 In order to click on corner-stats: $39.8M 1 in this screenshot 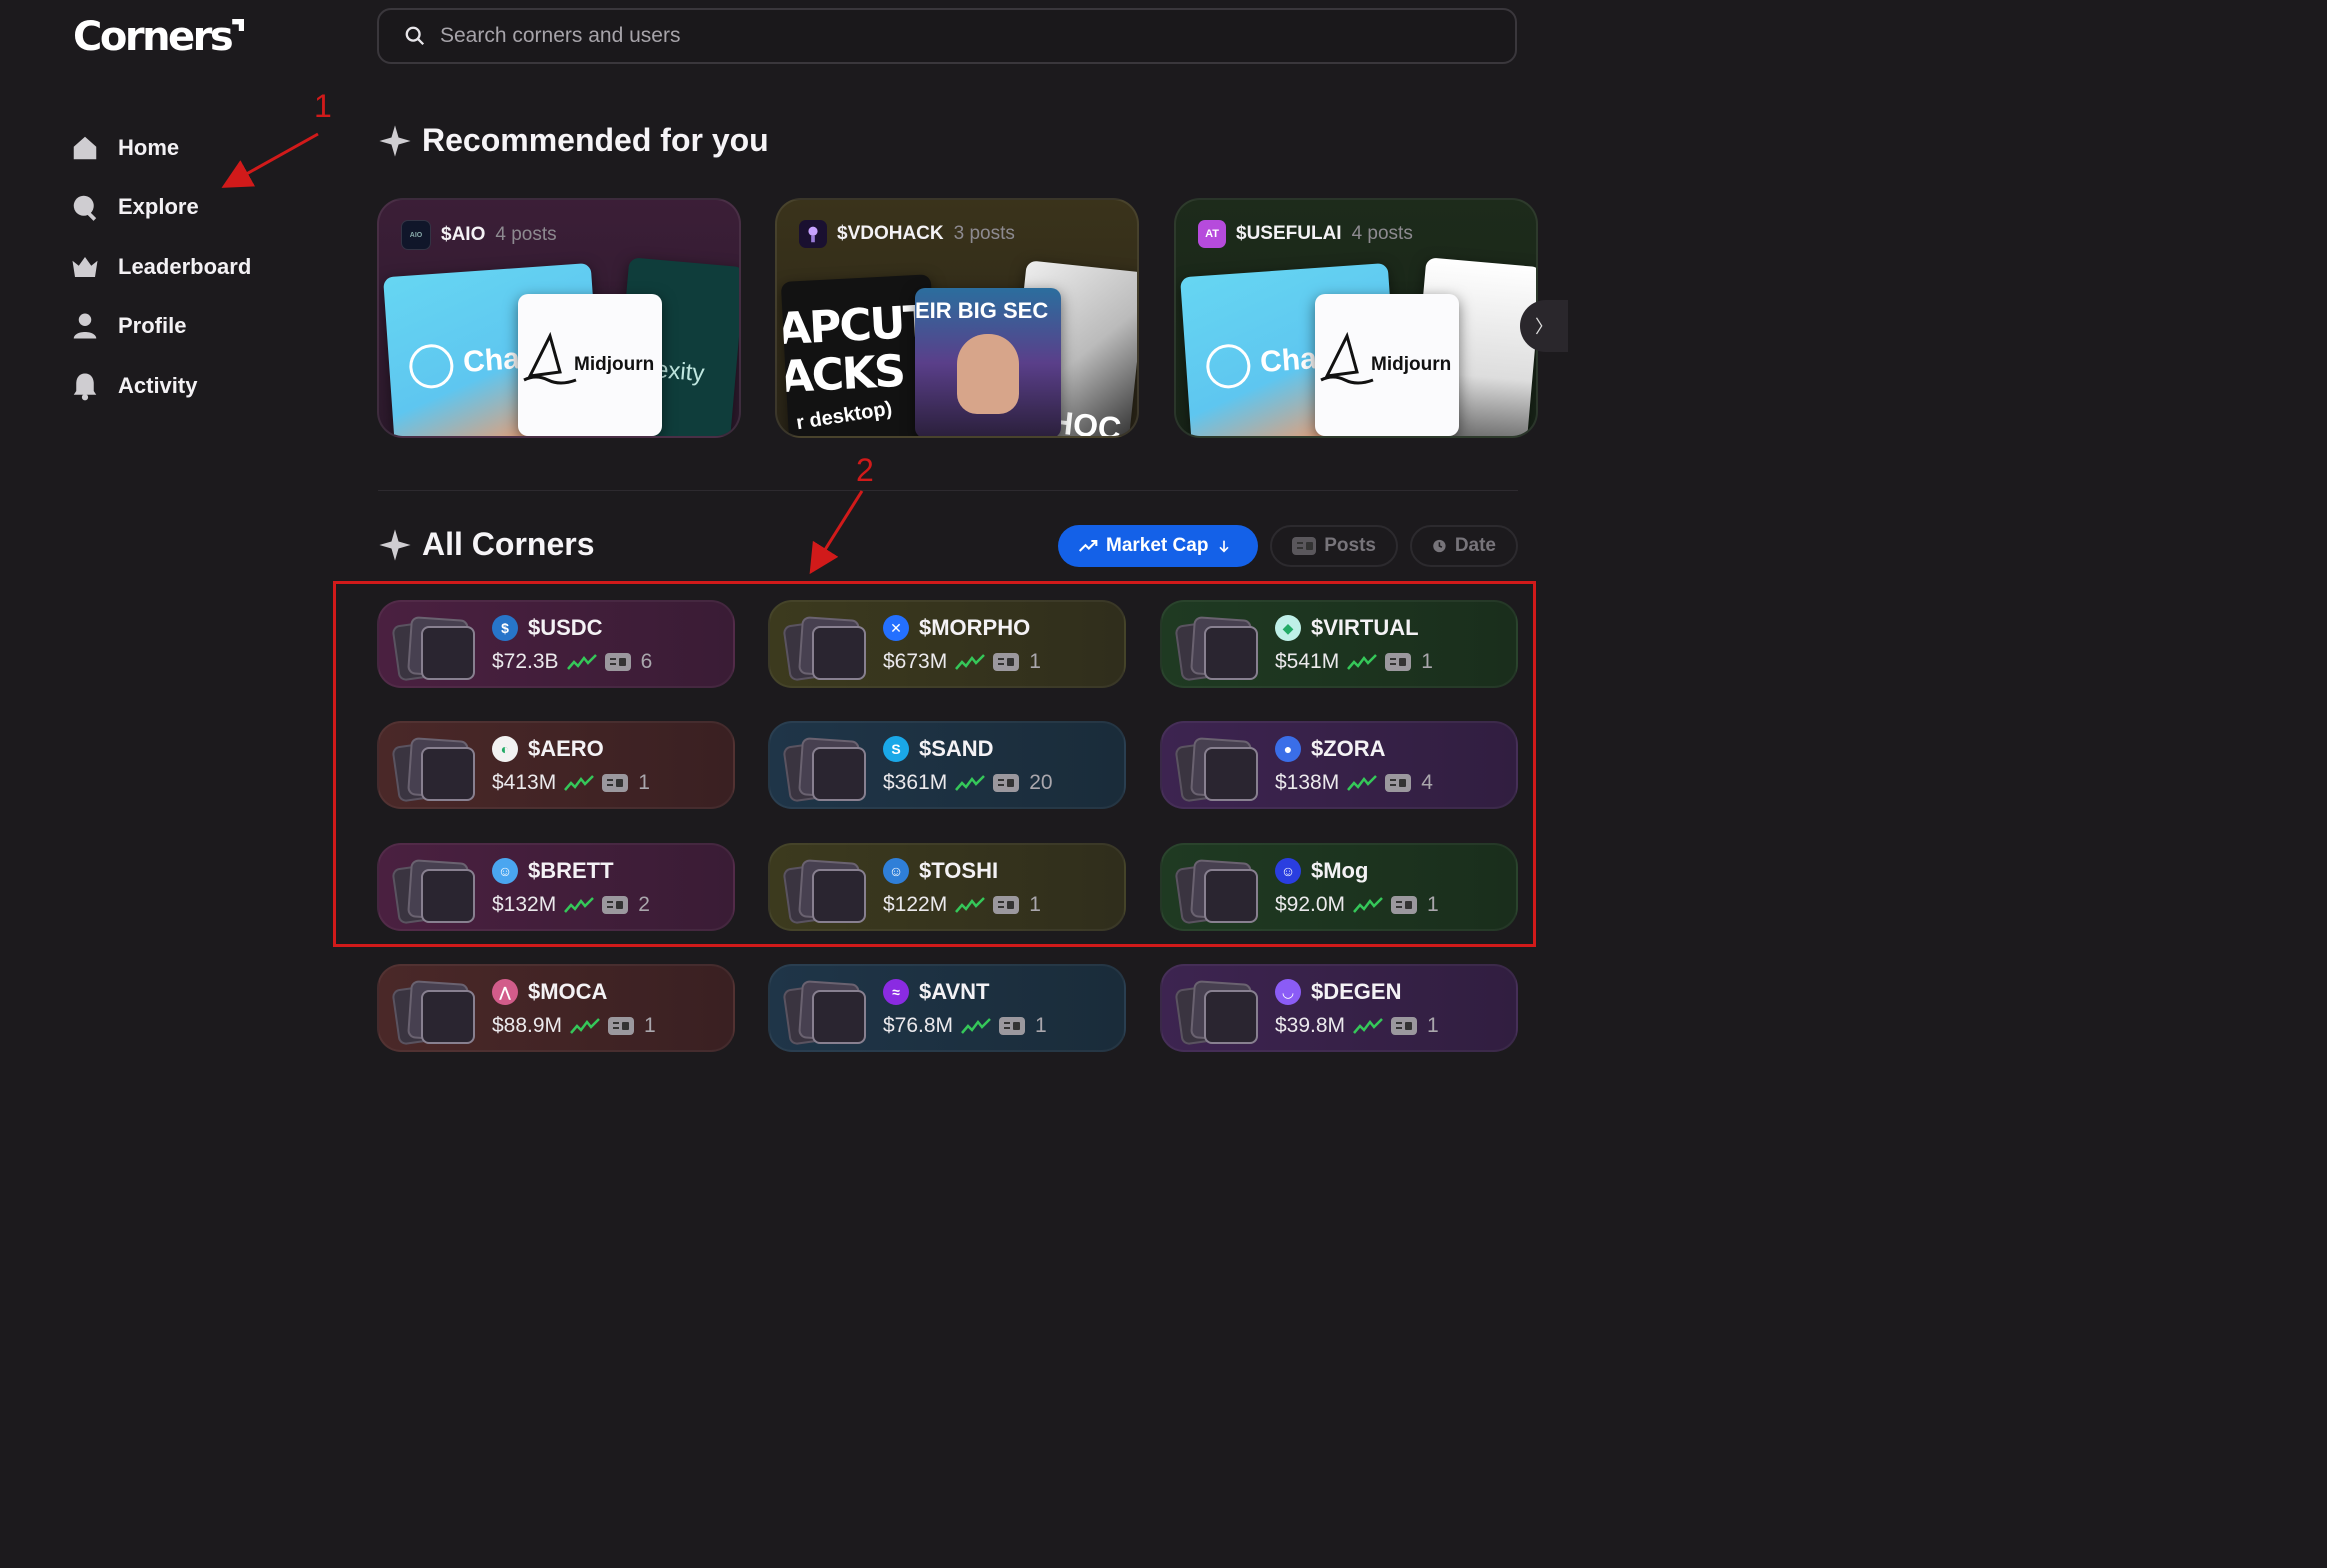, I will do `click(1357, 1026)`.